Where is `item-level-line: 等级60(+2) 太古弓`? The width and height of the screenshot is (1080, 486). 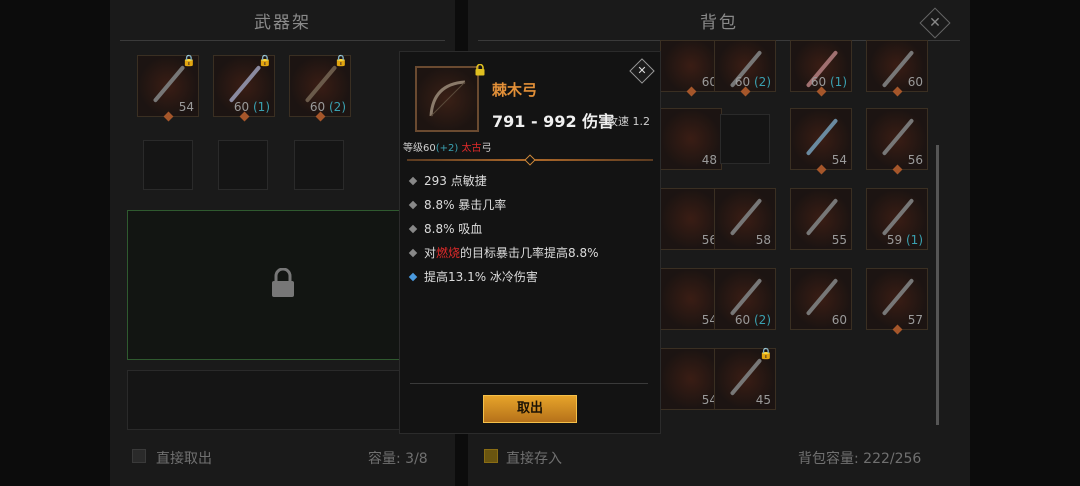 item-level-line: 等级60(+2) 太古弓 is located at coordinates (447, 146).